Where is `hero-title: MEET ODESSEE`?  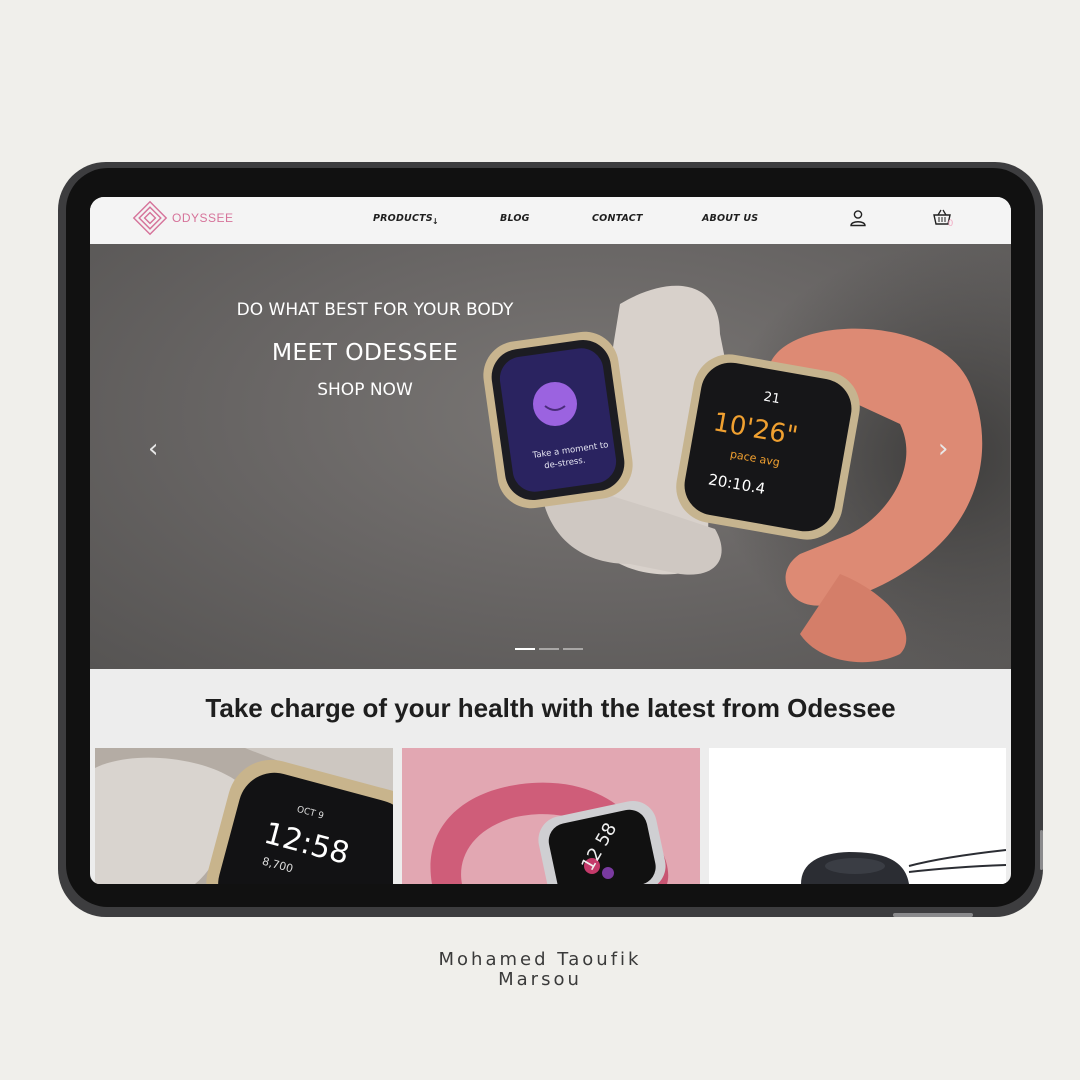 hero-title: MEET ODESSEE is located at coordinates (365, 352).